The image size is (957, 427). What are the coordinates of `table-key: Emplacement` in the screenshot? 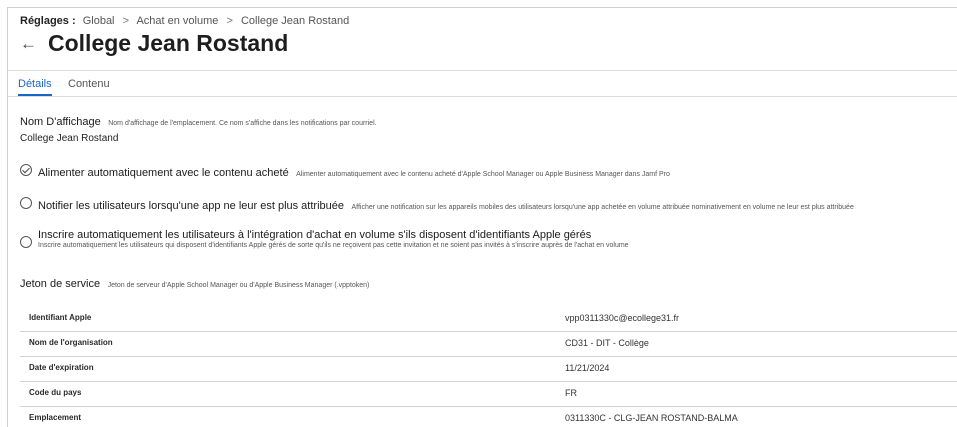 It's located at (55, 417).